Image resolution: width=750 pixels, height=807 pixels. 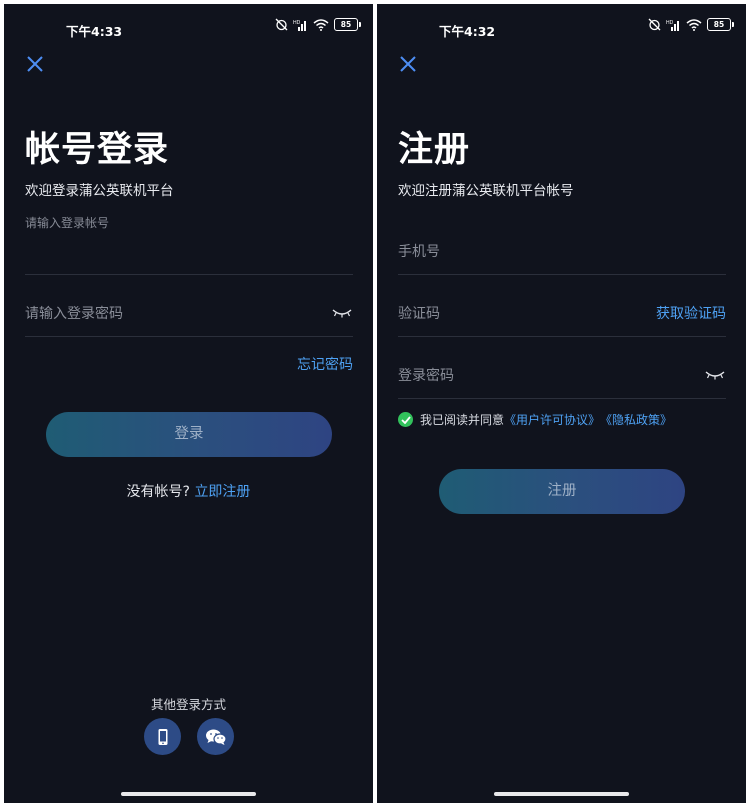 What do you see at coordinates (67, 222) in the screenshot?
I see `account-input: 请输入登录帐号` at bounding box center [67, 222].